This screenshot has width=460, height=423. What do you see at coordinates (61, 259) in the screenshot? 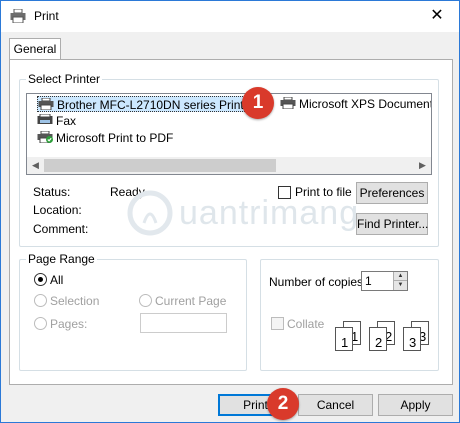
I see `page-range-label: Page Range` at bounding box center [61, 259].